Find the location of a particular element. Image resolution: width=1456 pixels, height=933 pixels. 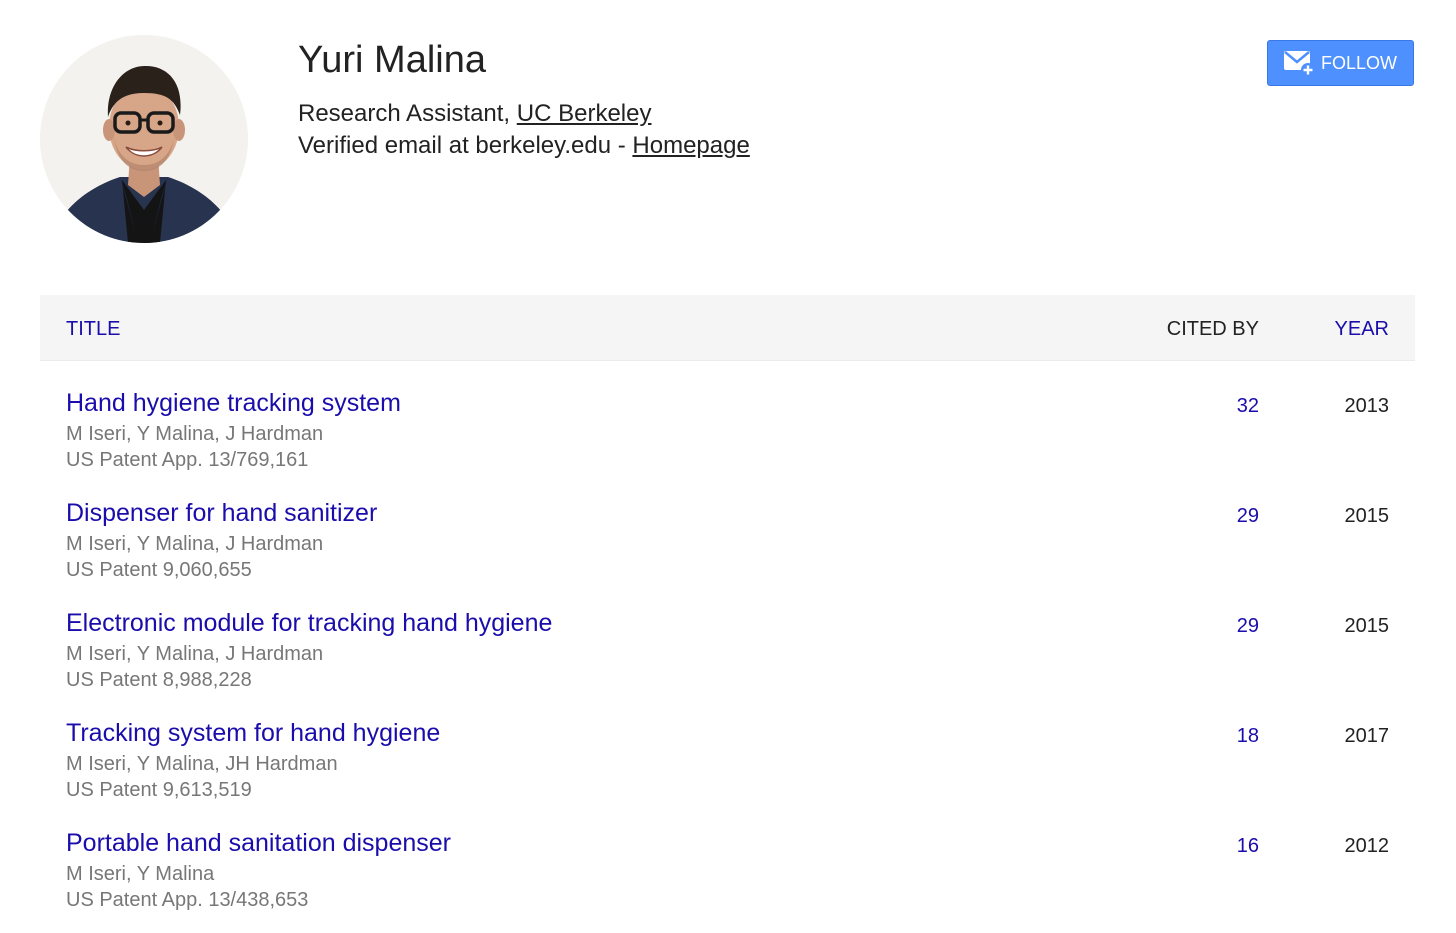

publication-venue: US Patent App. 13/769,161 is located at coordinates (187, 460).